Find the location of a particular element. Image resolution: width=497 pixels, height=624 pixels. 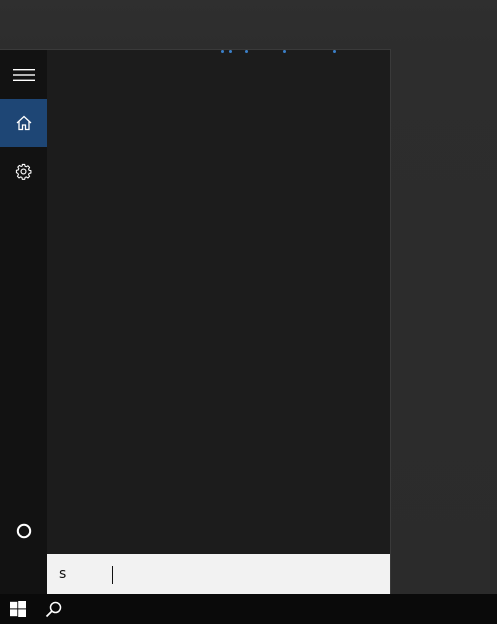

left-rail is located at coordinates (23, 322).